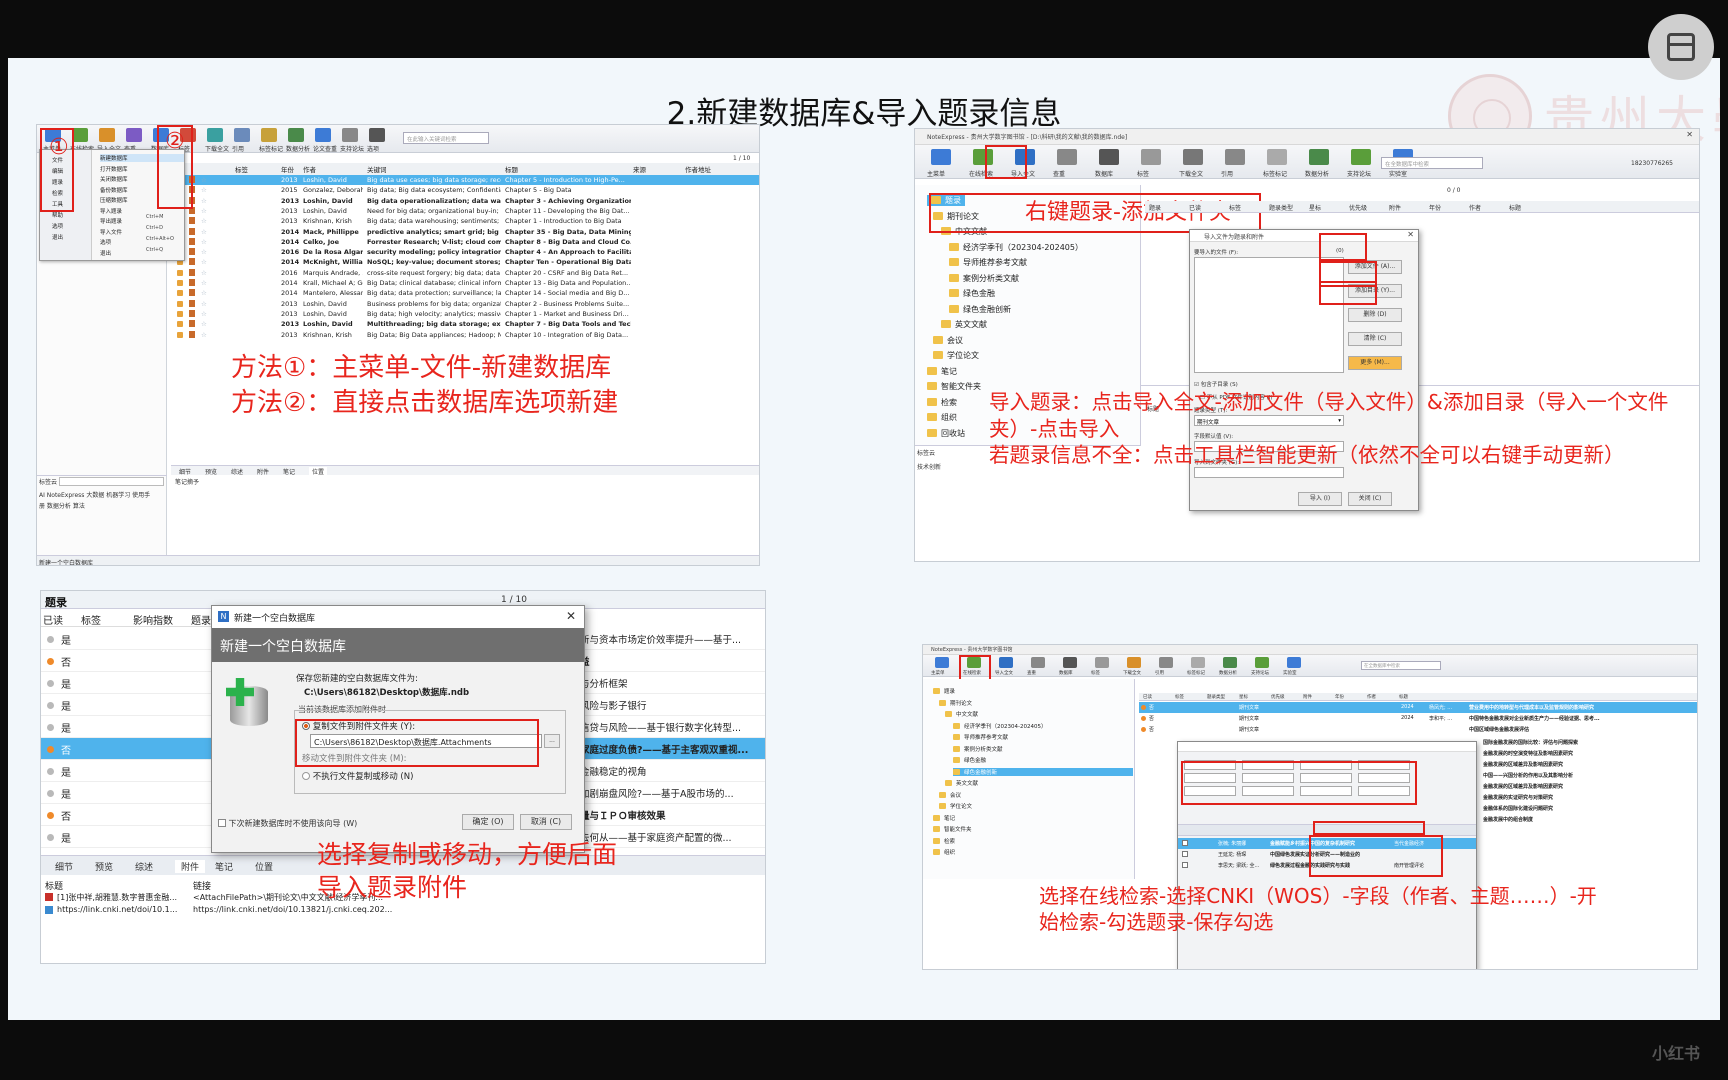  Describe the element at coordinates (114, 200) in the screenshot. I see `menu-item: 压缩数据库` at that location.